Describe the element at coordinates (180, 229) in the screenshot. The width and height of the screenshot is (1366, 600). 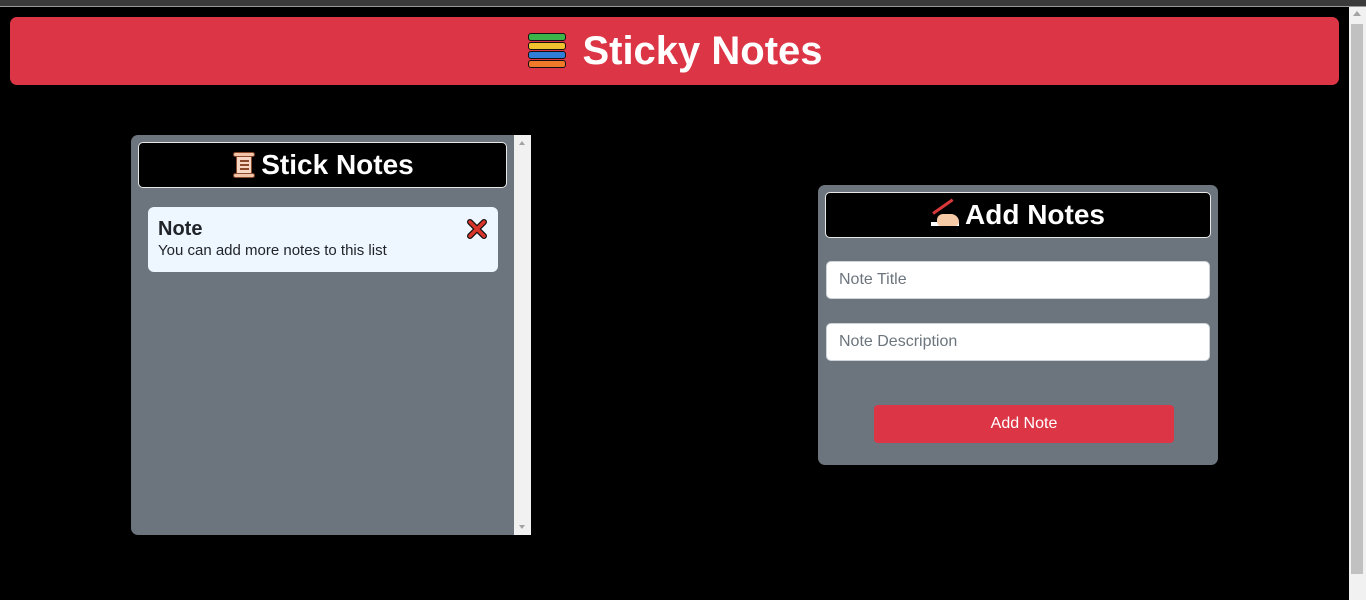
I see `note-title: Note` at that location.